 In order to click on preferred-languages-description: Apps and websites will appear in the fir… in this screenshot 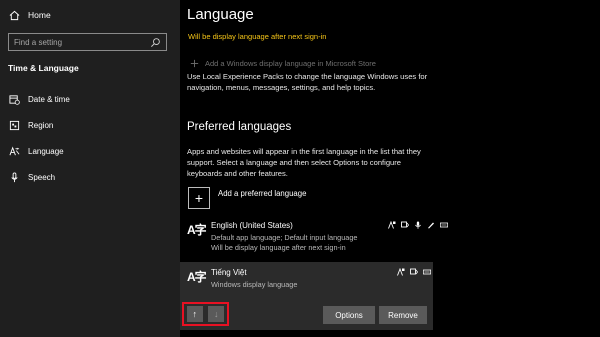, I will do `click(304, 162)`.